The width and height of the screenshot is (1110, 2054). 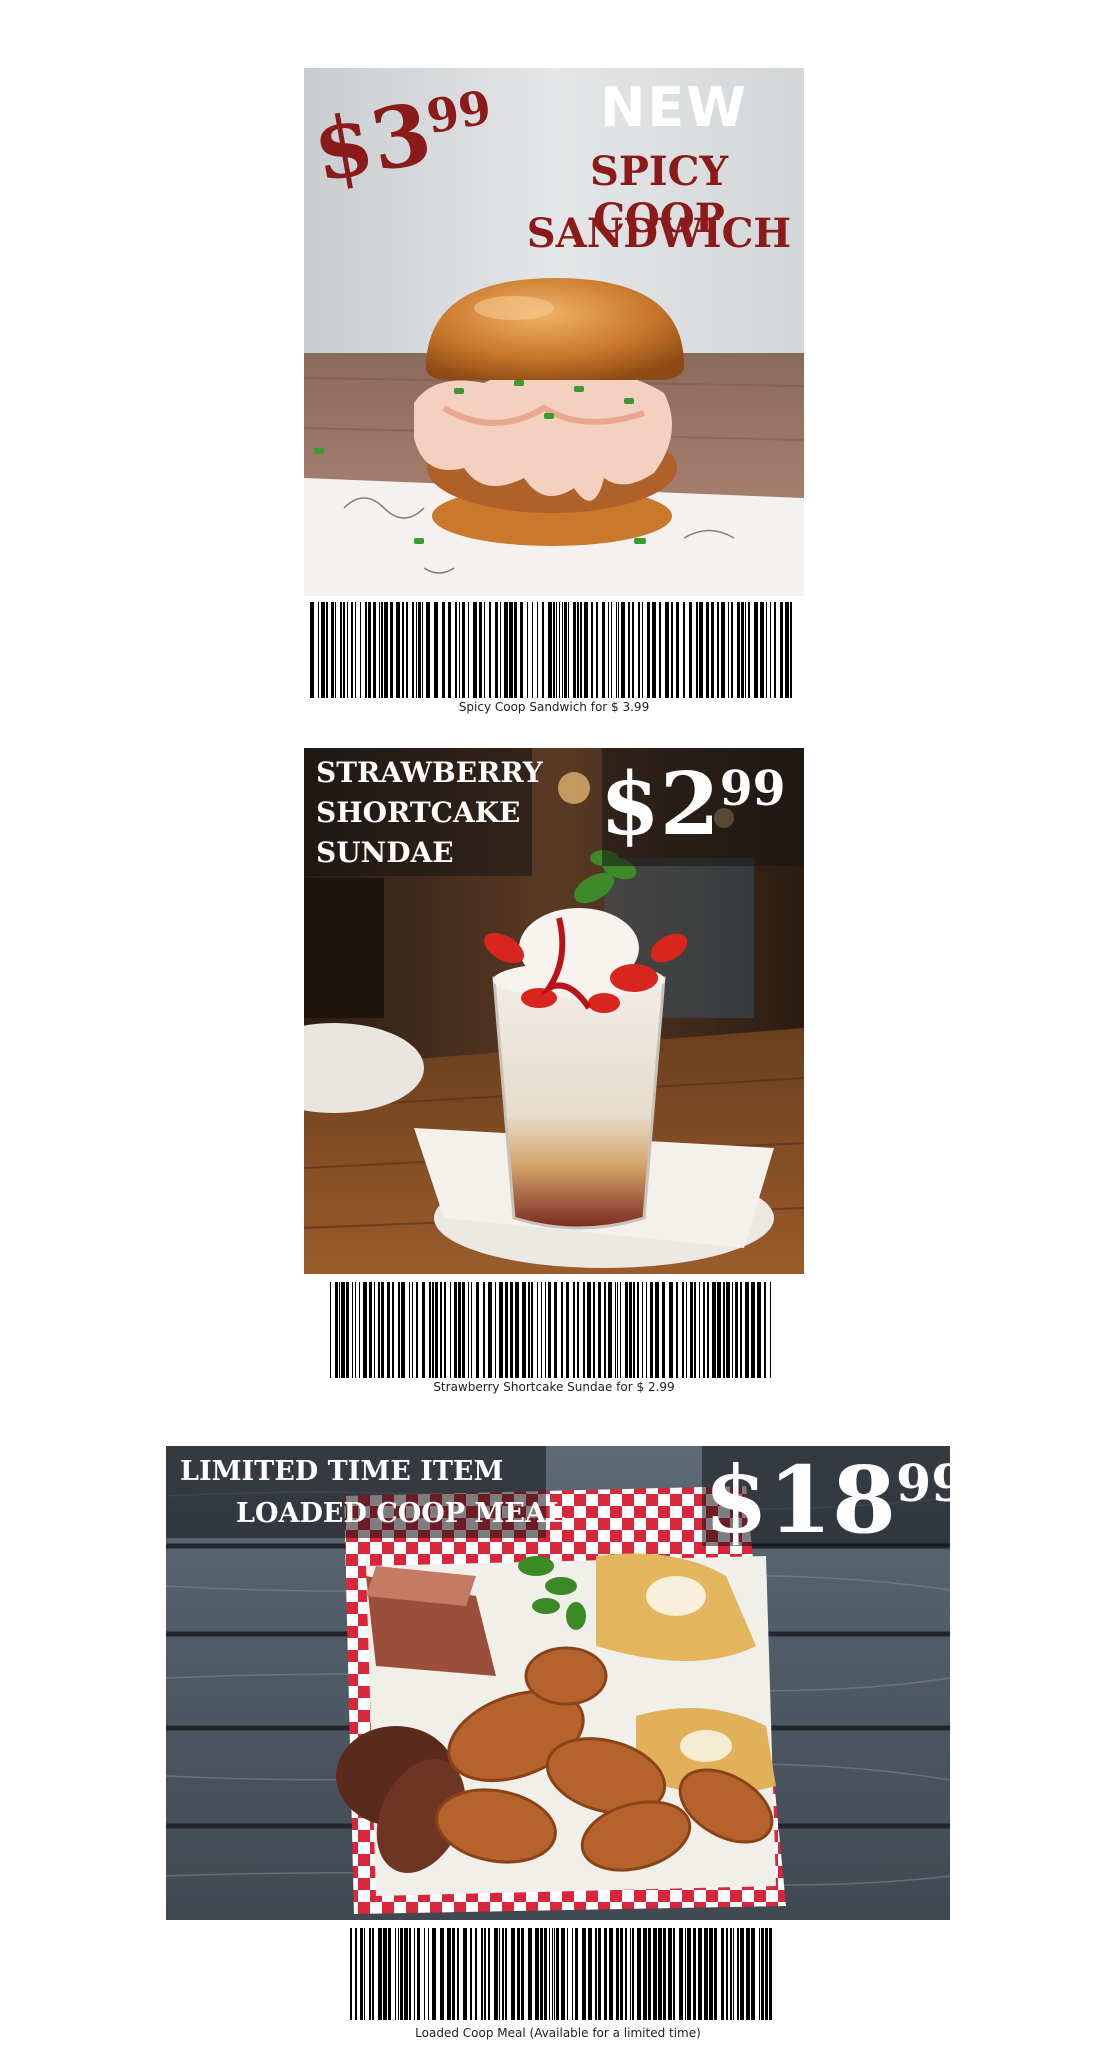 What do you see at coordinates (400, 1513) in the screenshot?
I see `item-title-line-2: LOADED COOP MEAL` at bounding box center [400, 1513].